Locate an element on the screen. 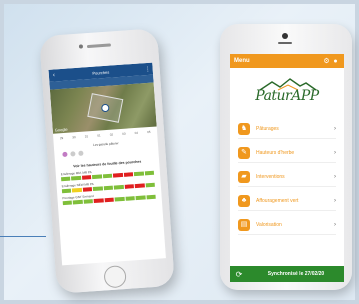 This screenshot has height=304, width=359. chart-icon: ▤ is located at coordinates (244, 225).